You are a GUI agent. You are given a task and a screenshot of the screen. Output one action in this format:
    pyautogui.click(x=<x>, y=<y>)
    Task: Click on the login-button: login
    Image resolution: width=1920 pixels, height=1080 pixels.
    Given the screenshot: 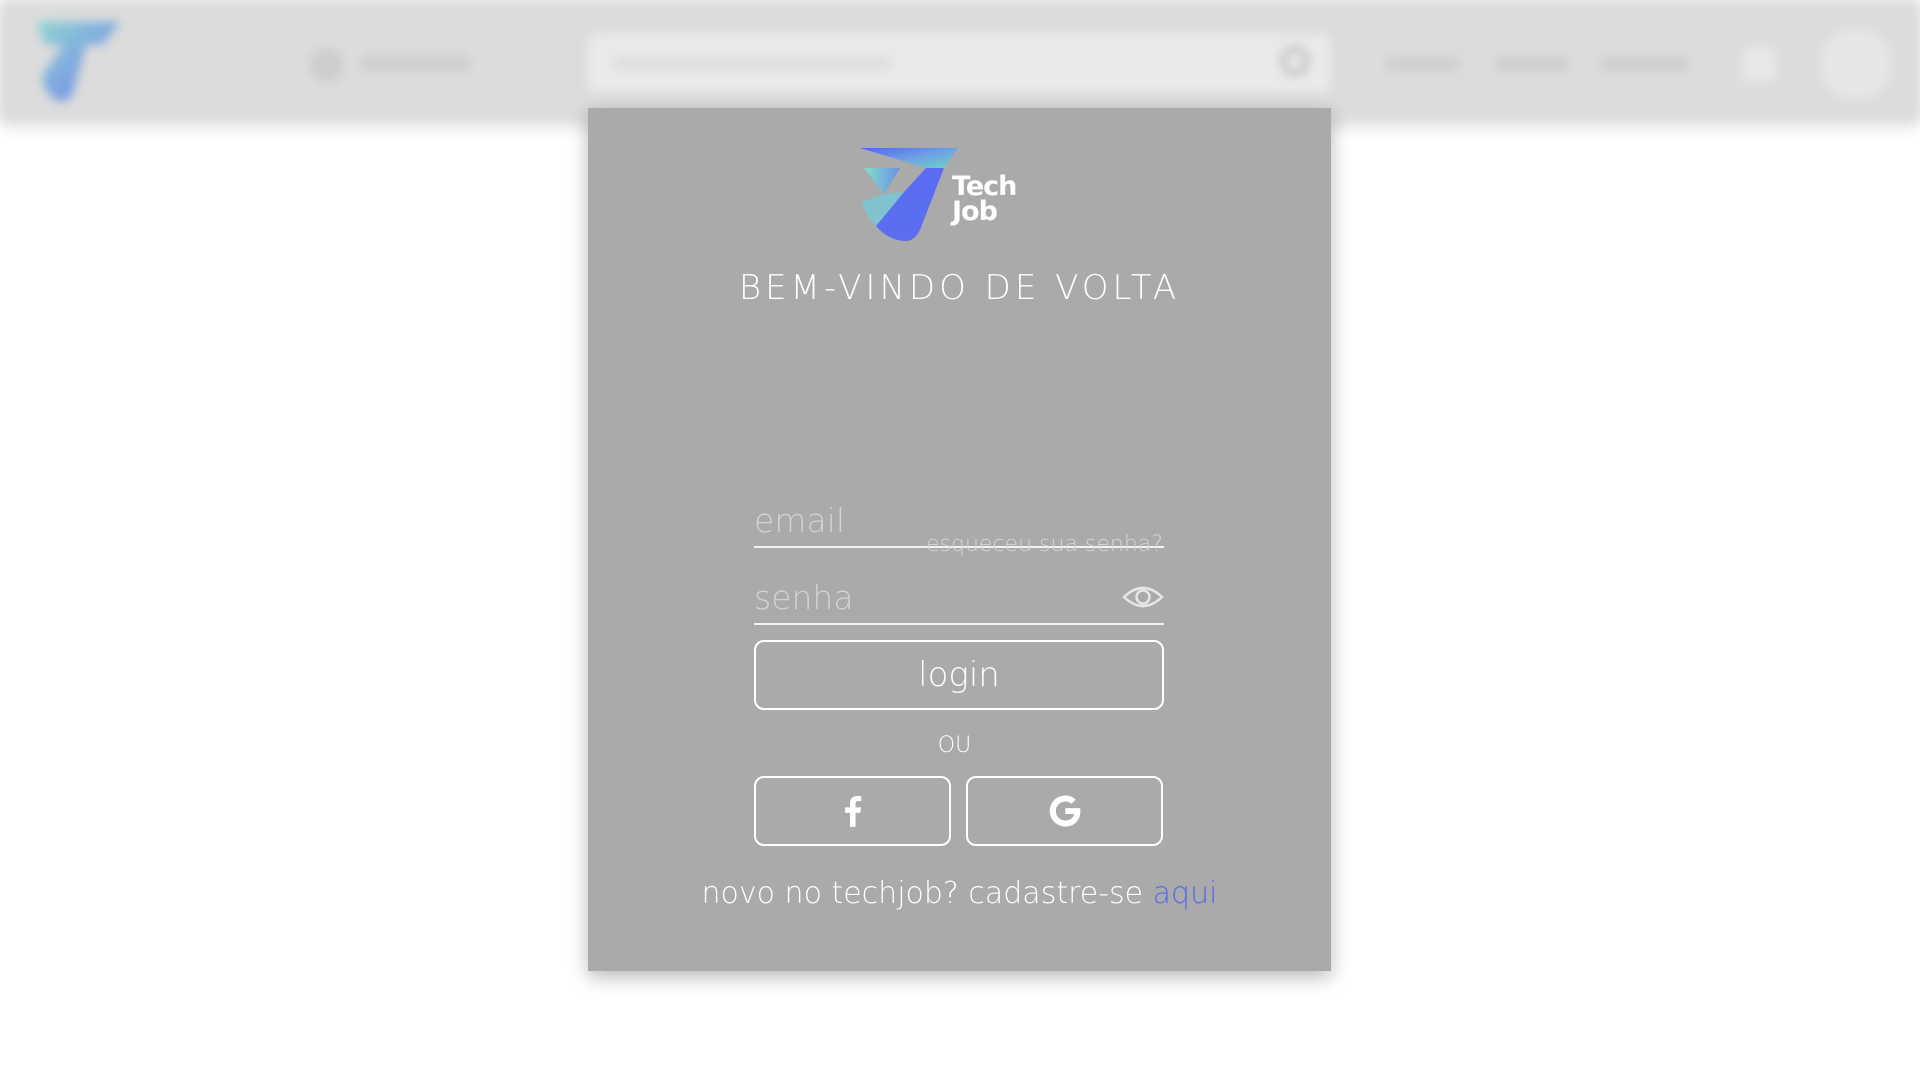 What is the action you would take?
    pyautogui.click(x=959, y=675)
    